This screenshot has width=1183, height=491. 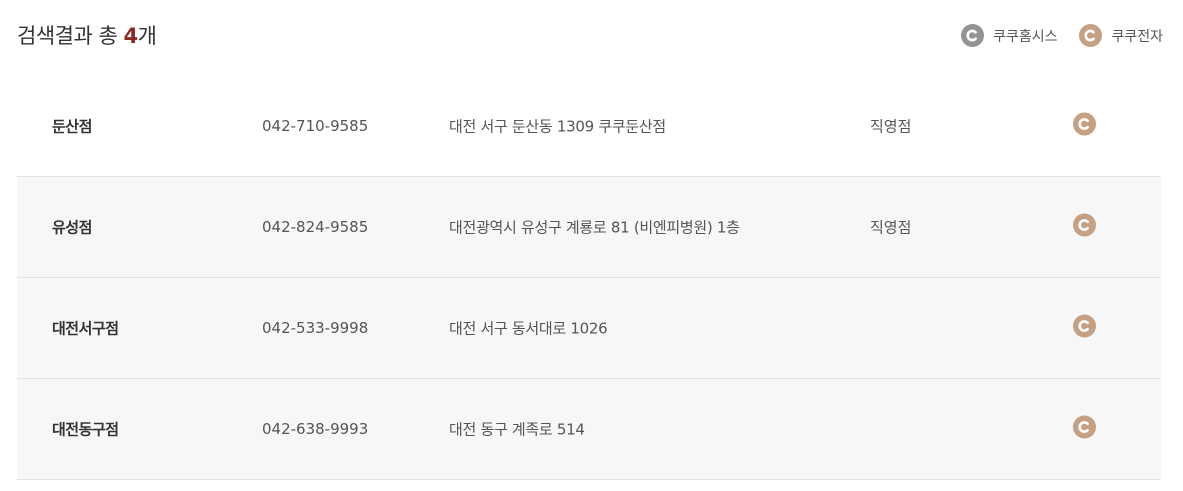 I want to click on brand-legend: 쿠쿠홈시스 쿠쿠전자, so click(x=1051, y=35).